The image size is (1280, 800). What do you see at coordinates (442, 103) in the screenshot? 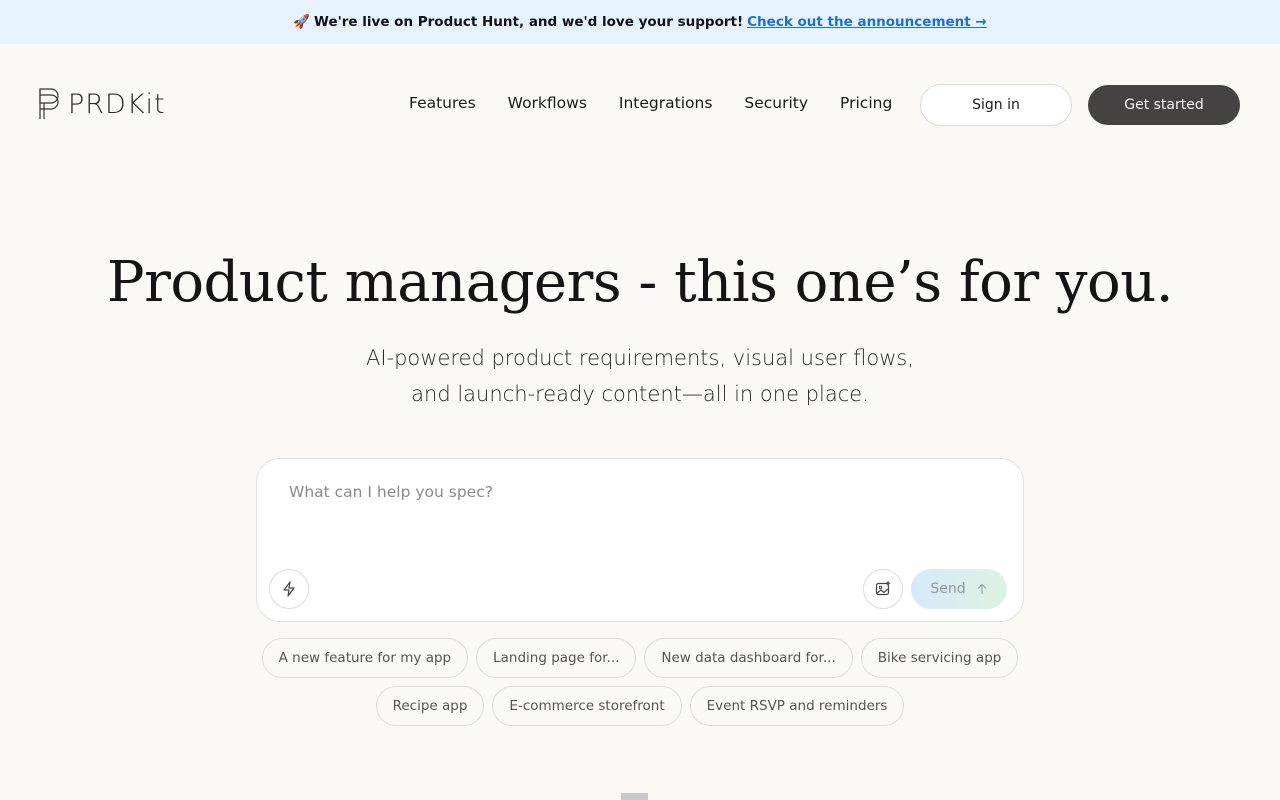
I see `nav-features: Features` at bounding box center [442, 103].